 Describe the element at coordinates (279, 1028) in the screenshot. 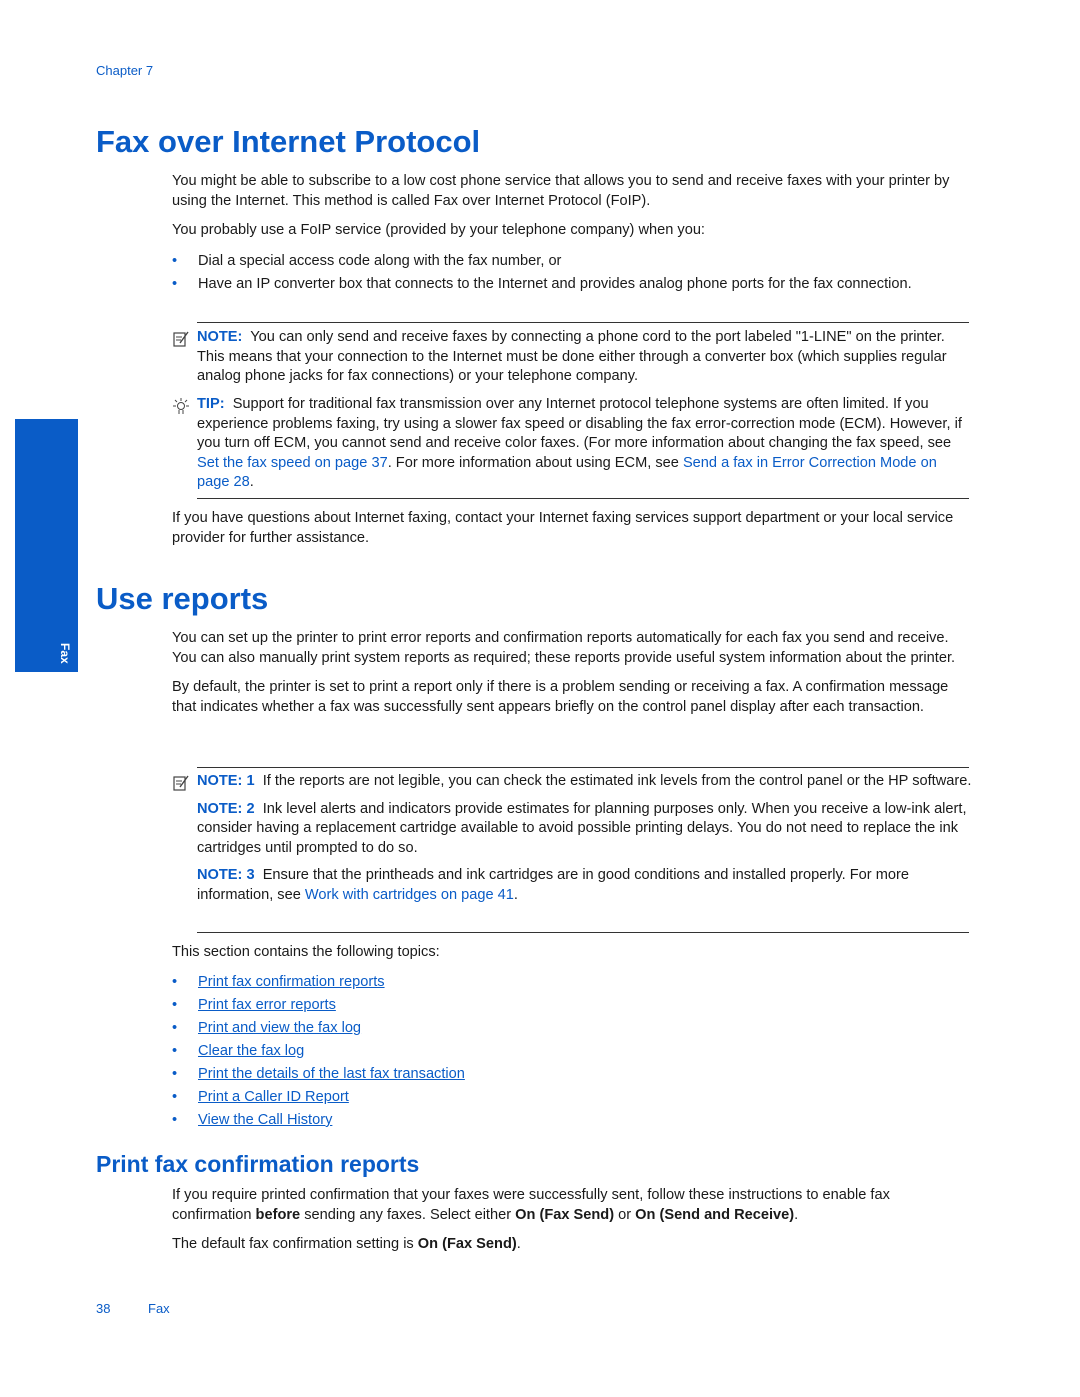

I see `topic-link: Print and view the fax log` at that location.